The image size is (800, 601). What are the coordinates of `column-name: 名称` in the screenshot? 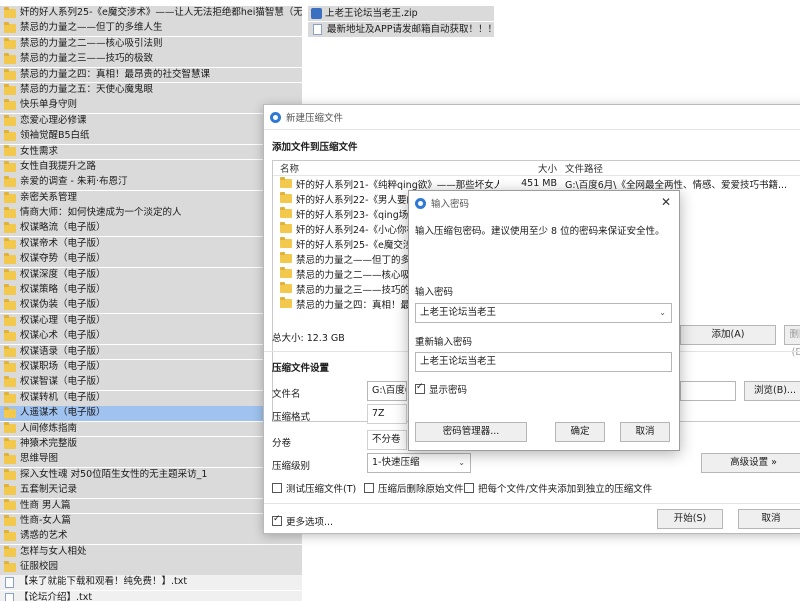 It's located at (386, 168).